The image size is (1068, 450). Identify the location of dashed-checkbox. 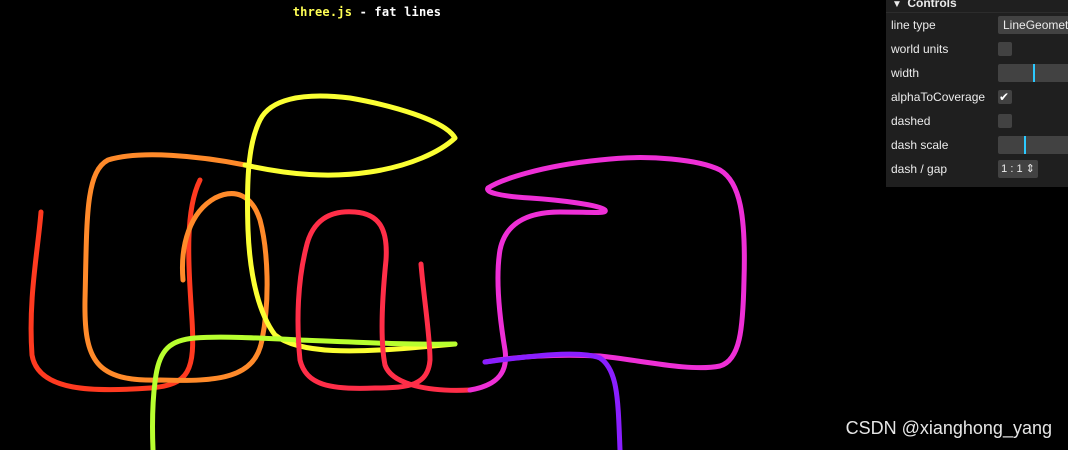
(1005, 121).